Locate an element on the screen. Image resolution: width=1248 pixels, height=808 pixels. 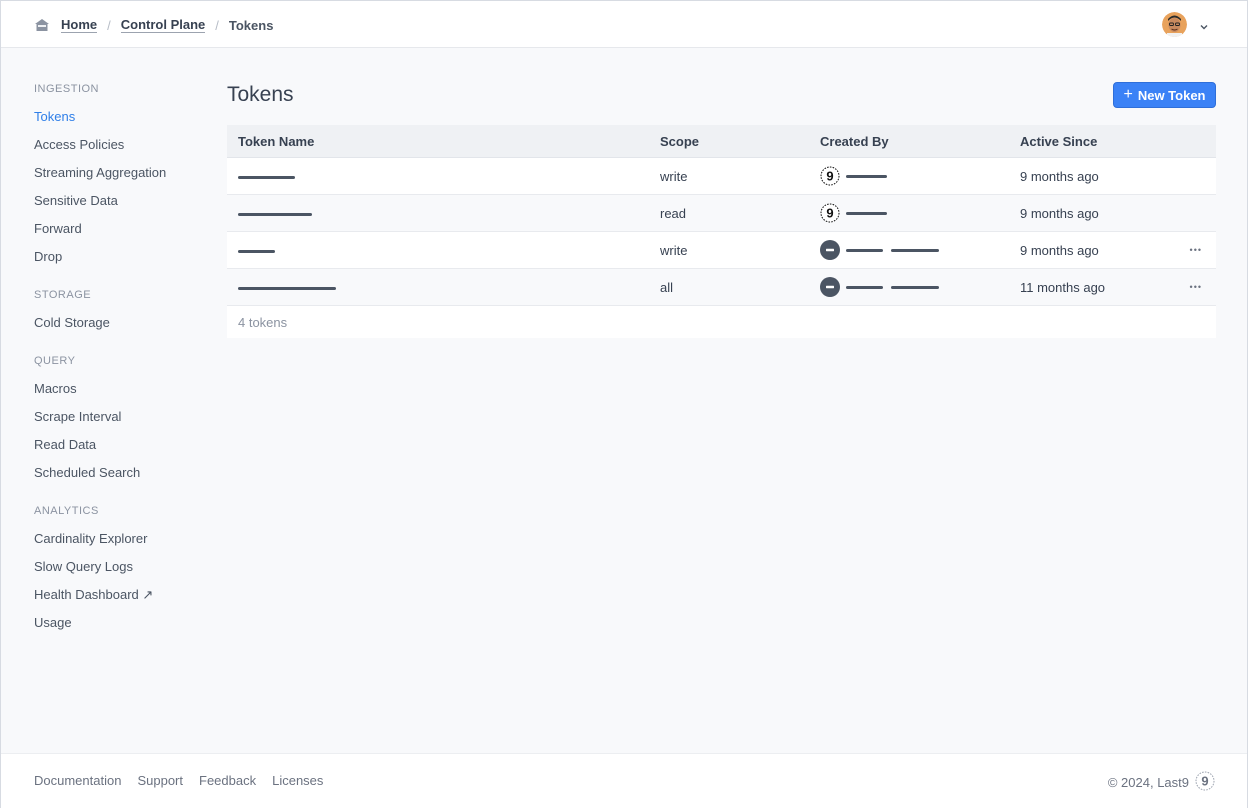
sidebar-section-title: STORAGE is located at coordinates (63, 295).